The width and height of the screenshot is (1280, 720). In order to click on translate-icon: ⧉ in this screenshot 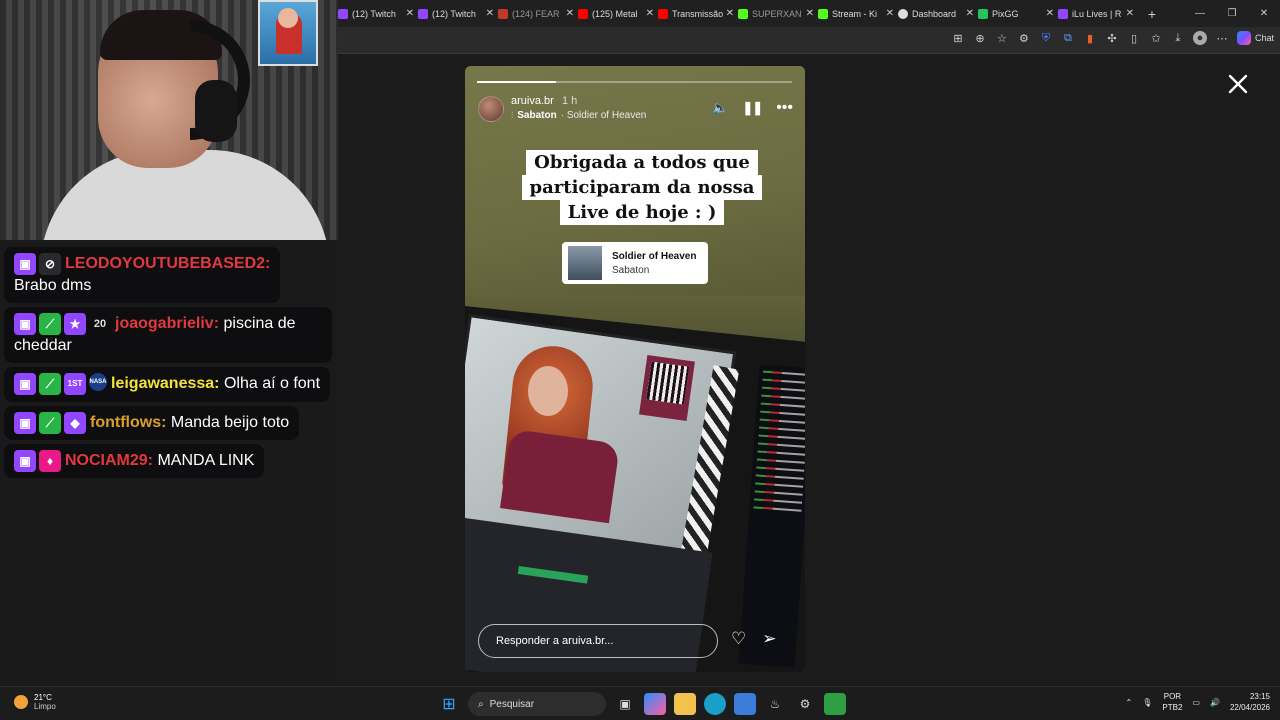, I will do `click(1068, 38)`.